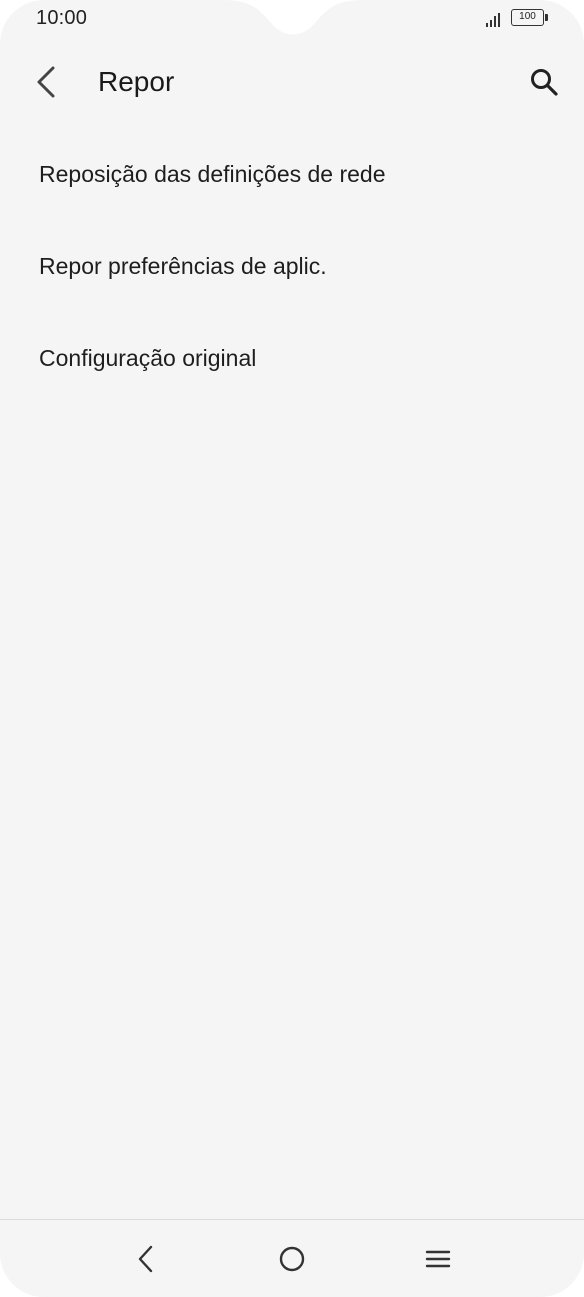 Image resolution: width=584 pixels, height=1297 pixels. I want to click on nav-back-icon, so click(145, 1259).